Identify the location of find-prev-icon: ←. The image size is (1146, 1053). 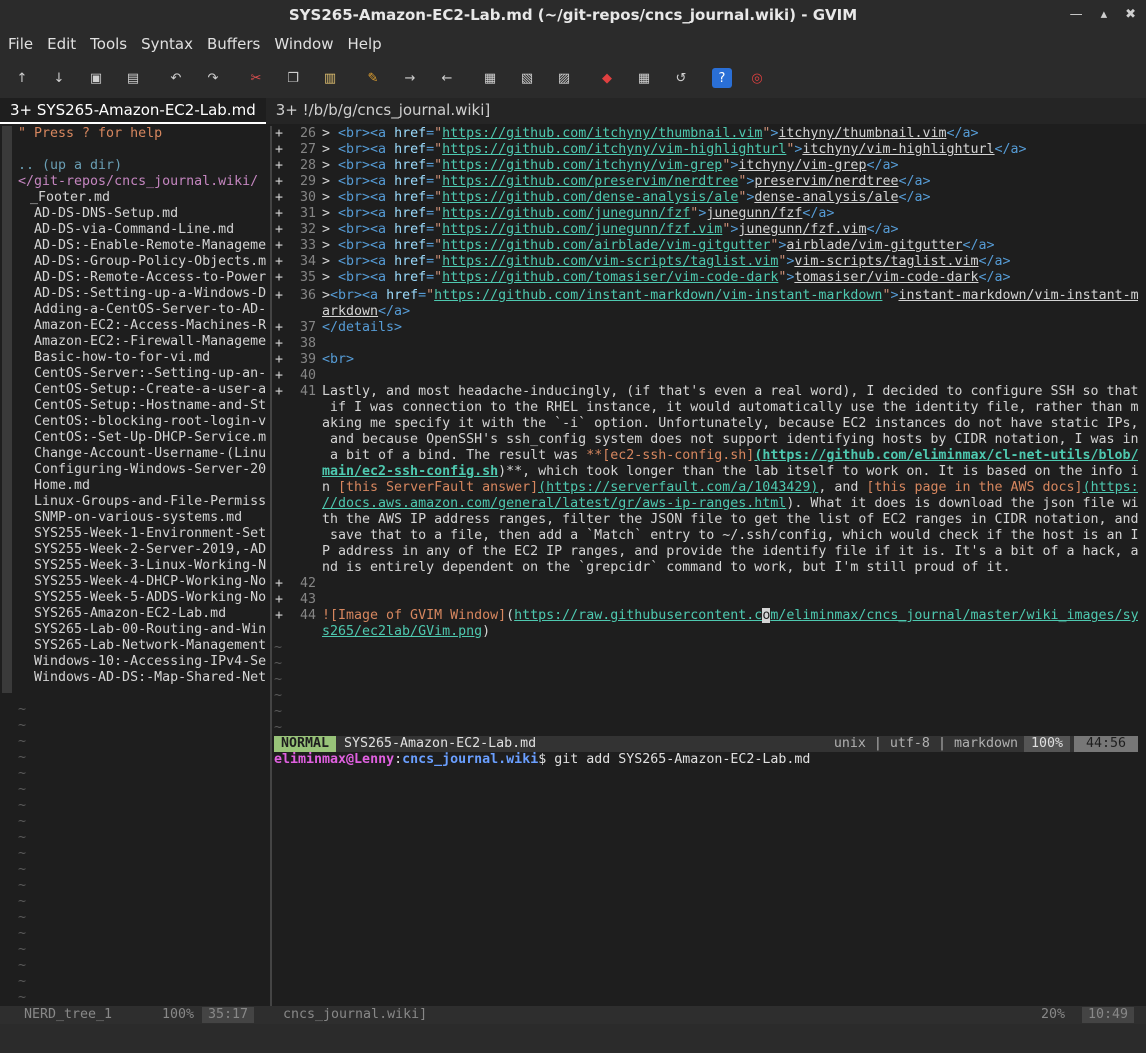
(447, 78).